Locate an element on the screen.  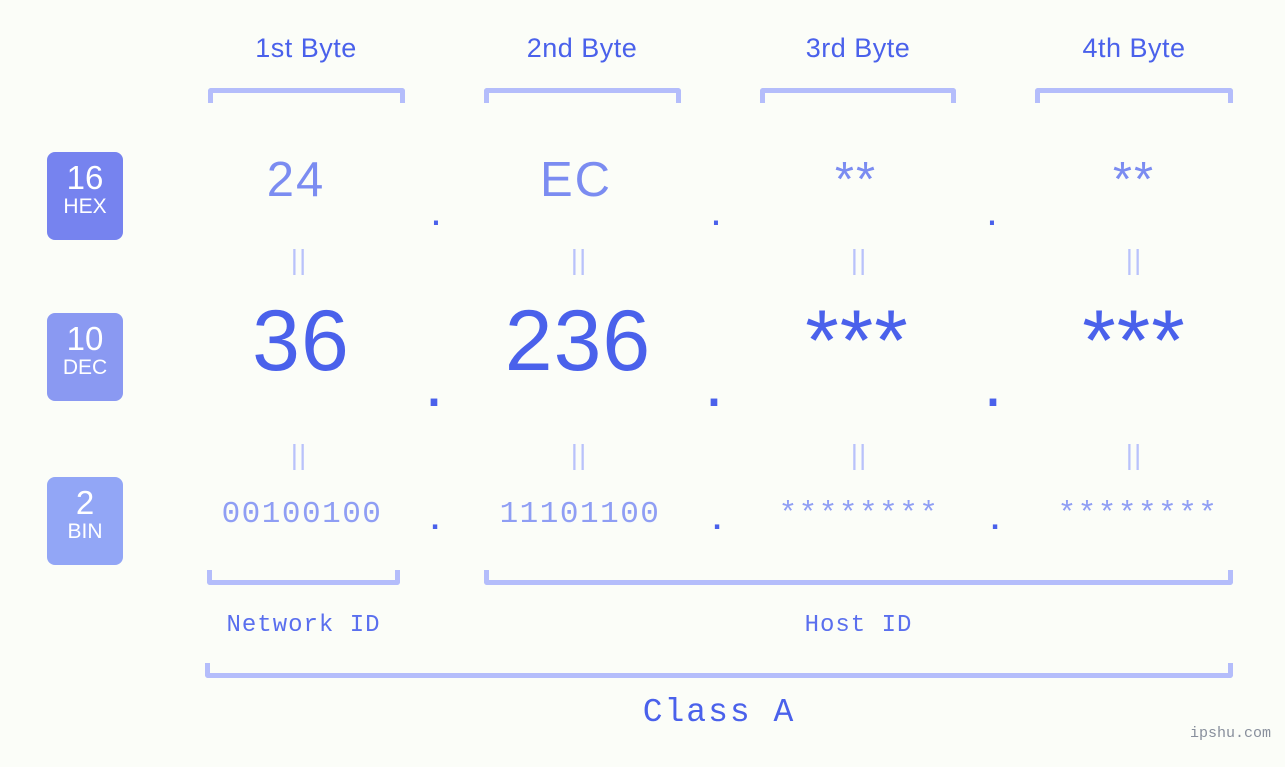
base-badge-bin-number: 2 is located at coordinates (85, 502).